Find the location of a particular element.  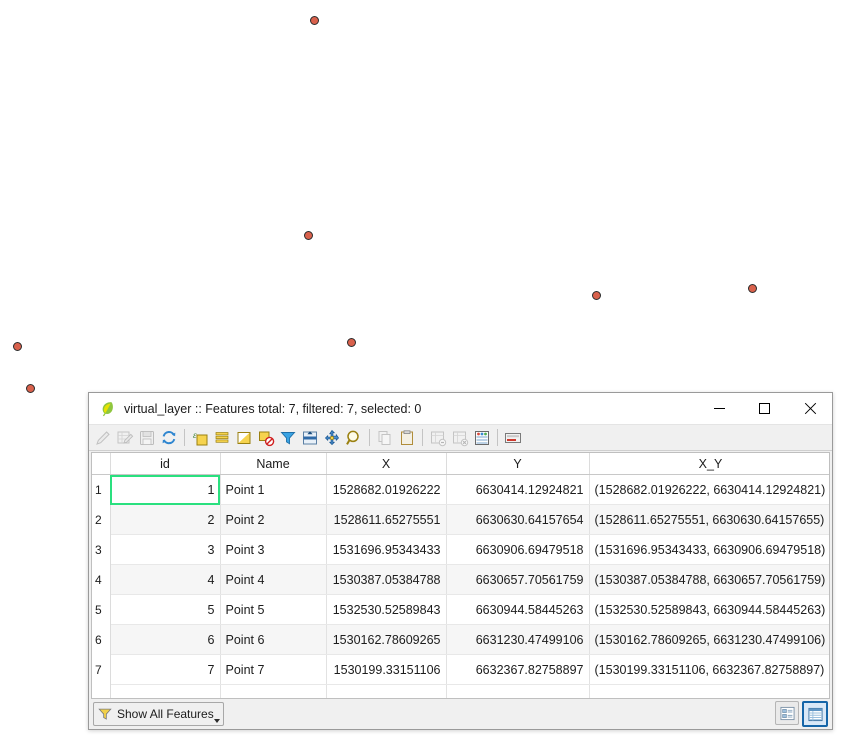

cell-x: 1528611.65275551 is located at coordinates (386, 519).